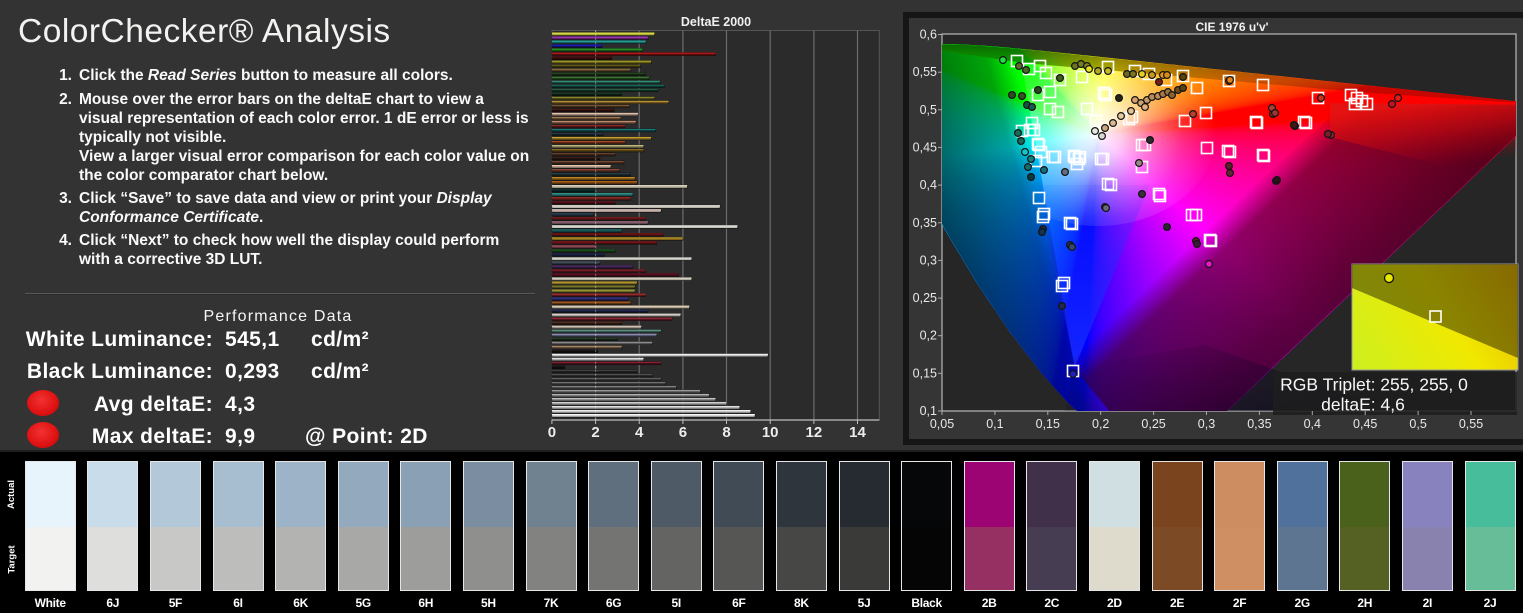  What do you see at coordinates (1363, 405) in the screenshot?
I see `svg-text: deltaE: 4,6` at bounding box center [1363, 405].